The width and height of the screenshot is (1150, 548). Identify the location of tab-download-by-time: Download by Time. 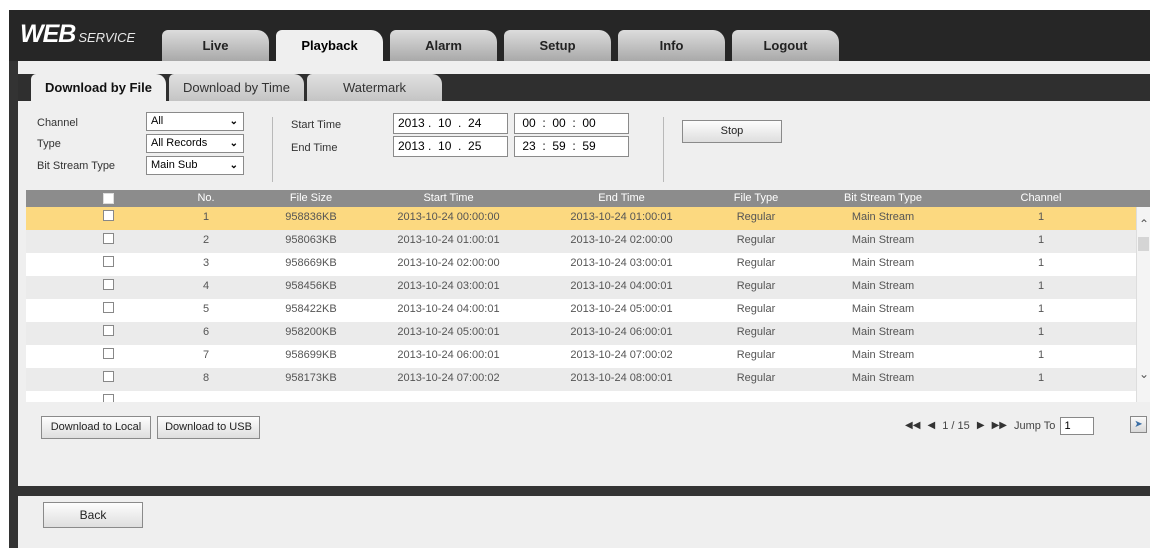
(236, 87).